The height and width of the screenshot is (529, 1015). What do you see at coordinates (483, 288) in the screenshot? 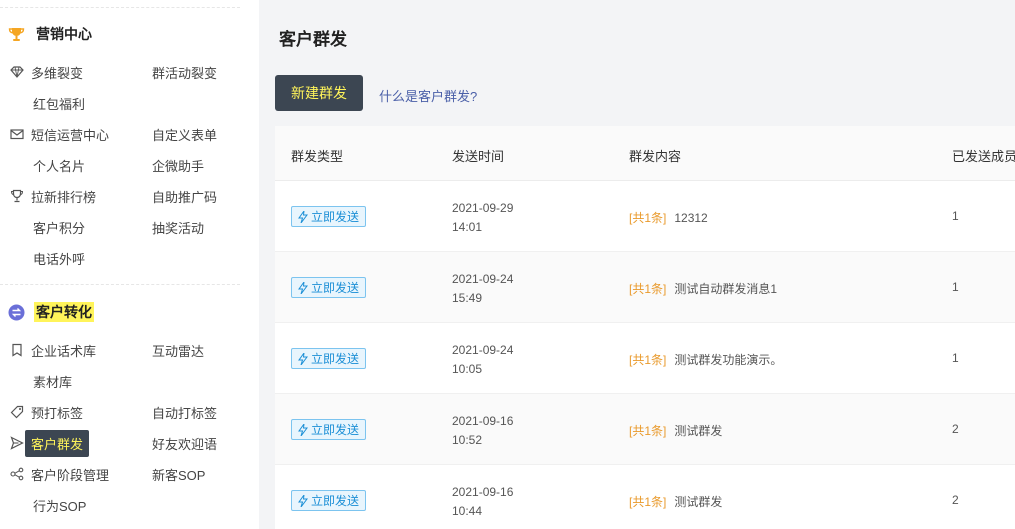
I see `send-time: 2021-09-24 15:49` at bounding box center [483, 288].